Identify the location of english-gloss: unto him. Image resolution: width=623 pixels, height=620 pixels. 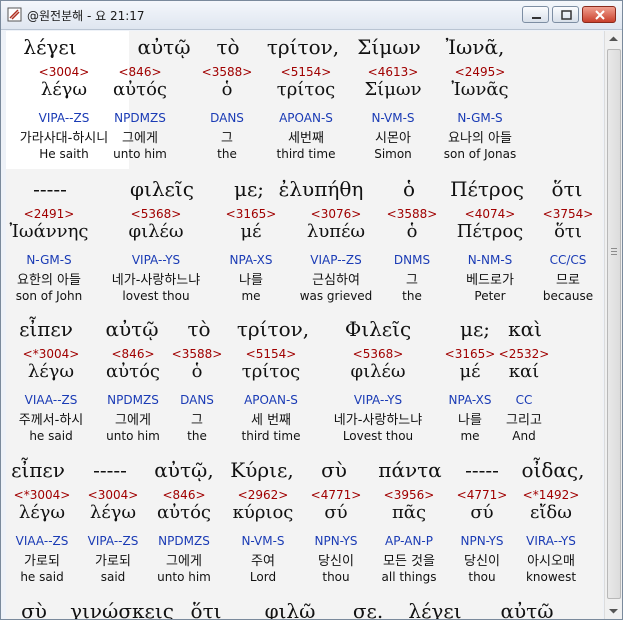
(140, 154).